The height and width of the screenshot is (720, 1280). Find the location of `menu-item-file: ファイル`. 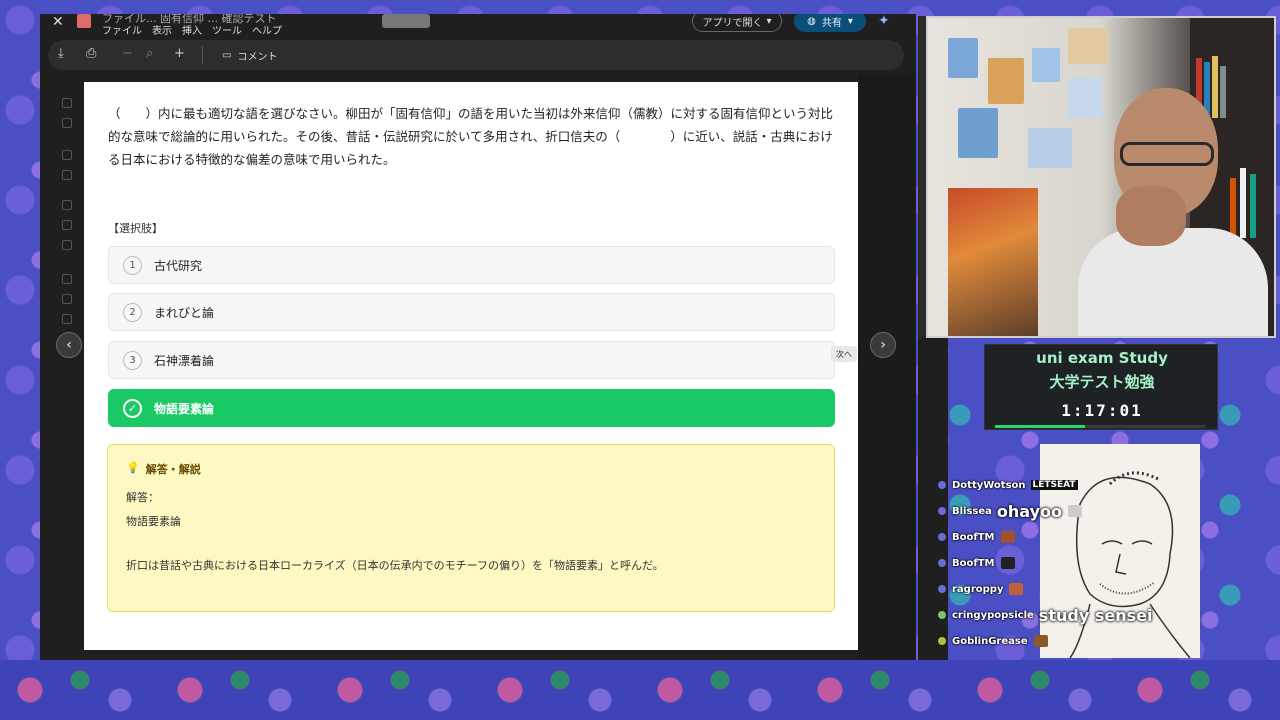

menu-item-file: ファイル is located at coordinates (122, 29).